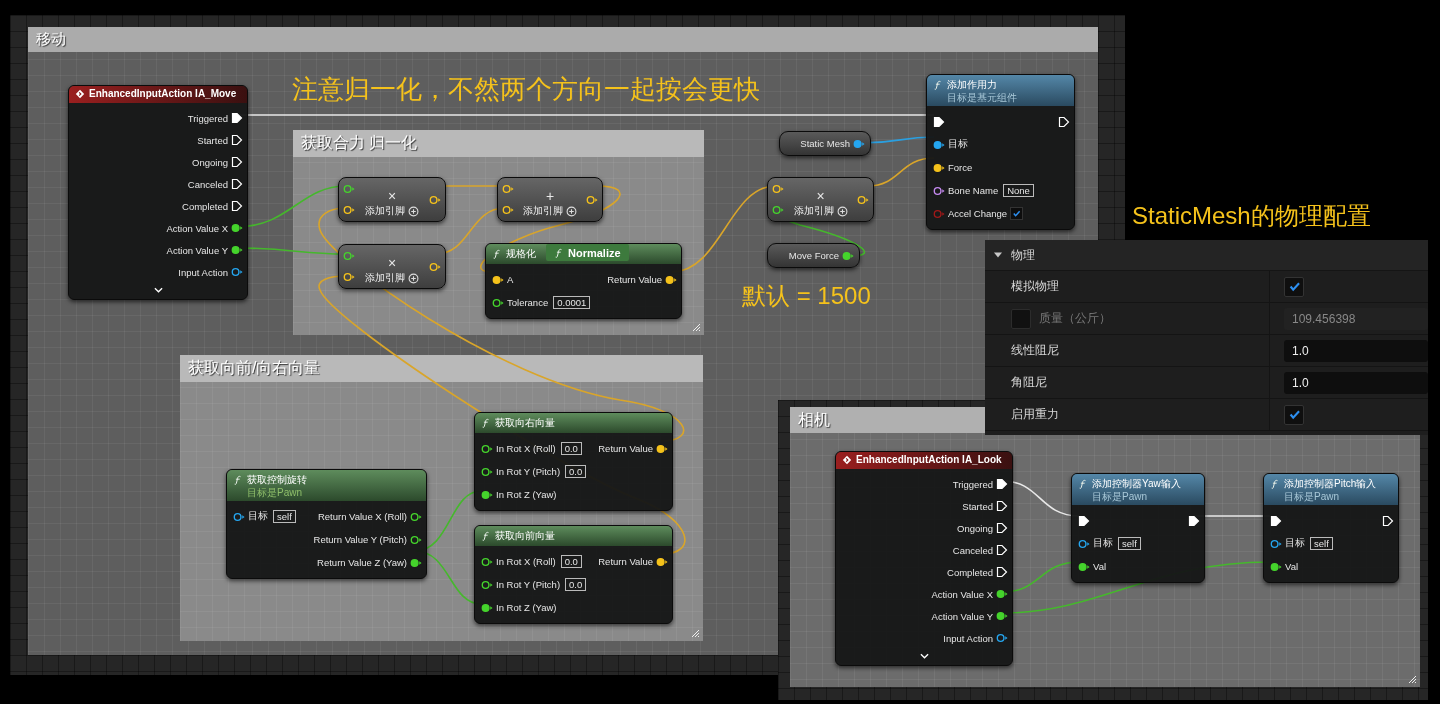 The image size is (1440, 704). I want to click on function-node: 获取向右向量 In Rot X (Roll) 0.0 In Rot Y (Pitch) 0.0 In Rot Z (Yaw) Return Value, so click(573, 461).